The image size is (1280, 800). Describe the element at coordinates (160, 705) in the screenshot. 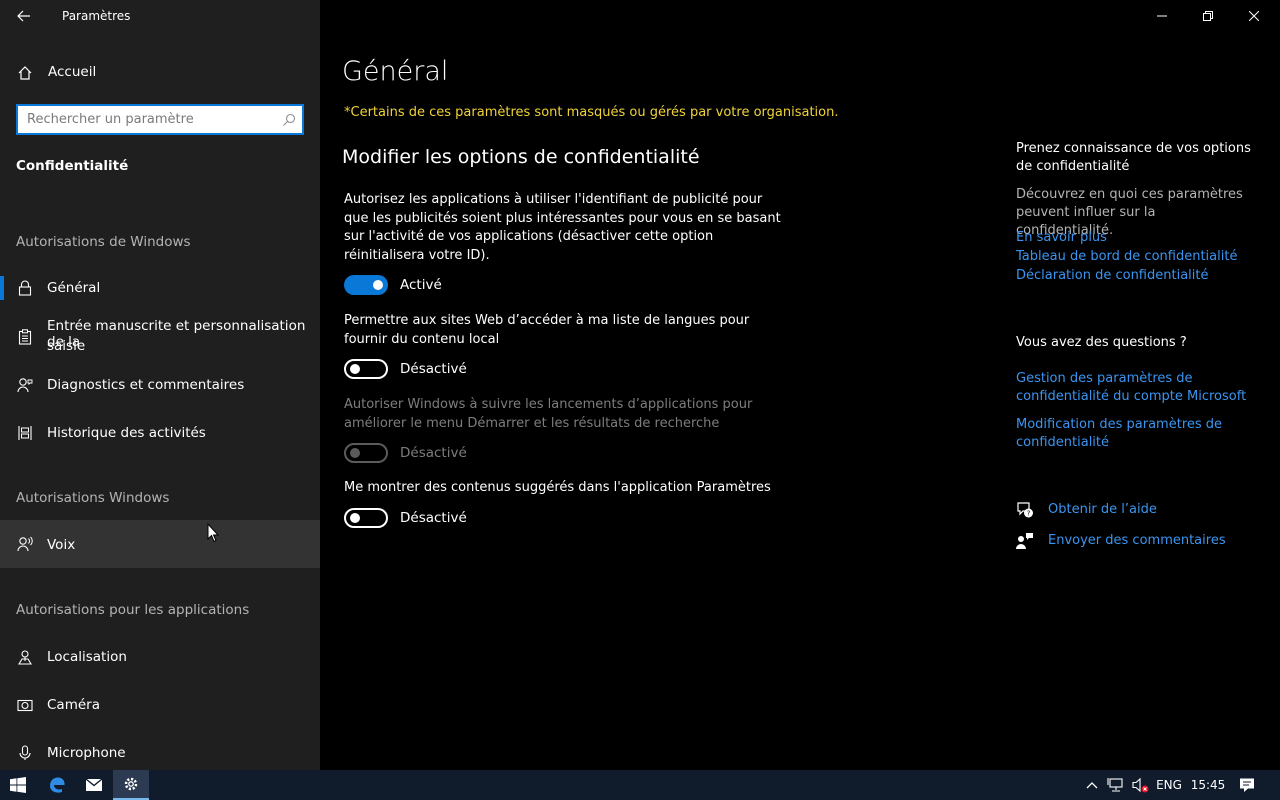

I see `sidebar-item-camera: Caméra` at that location.